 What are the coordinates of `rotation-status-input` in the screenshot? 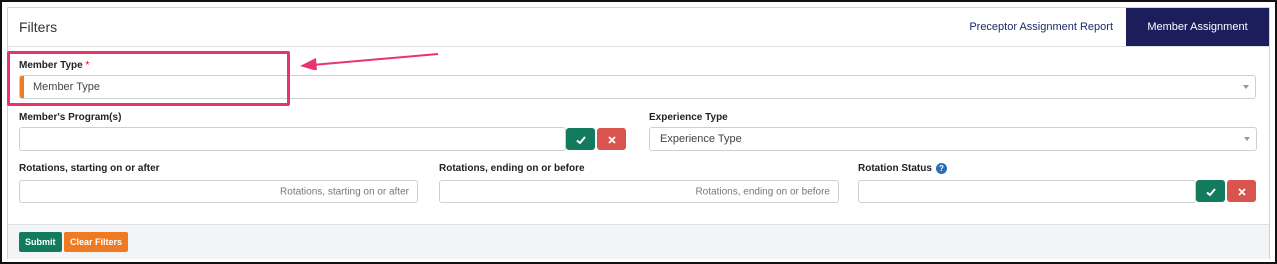 It's located at (1027, 191).